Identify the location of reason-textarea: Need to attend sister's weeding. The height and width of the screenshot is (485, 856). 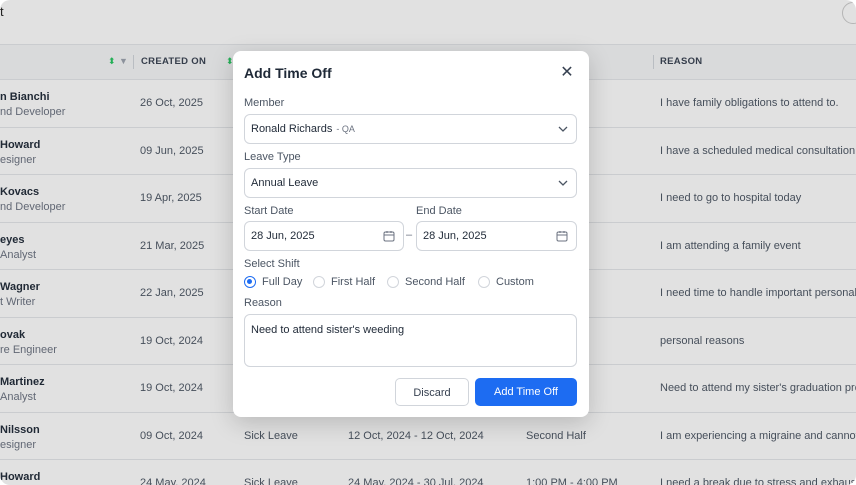
(410, 340).